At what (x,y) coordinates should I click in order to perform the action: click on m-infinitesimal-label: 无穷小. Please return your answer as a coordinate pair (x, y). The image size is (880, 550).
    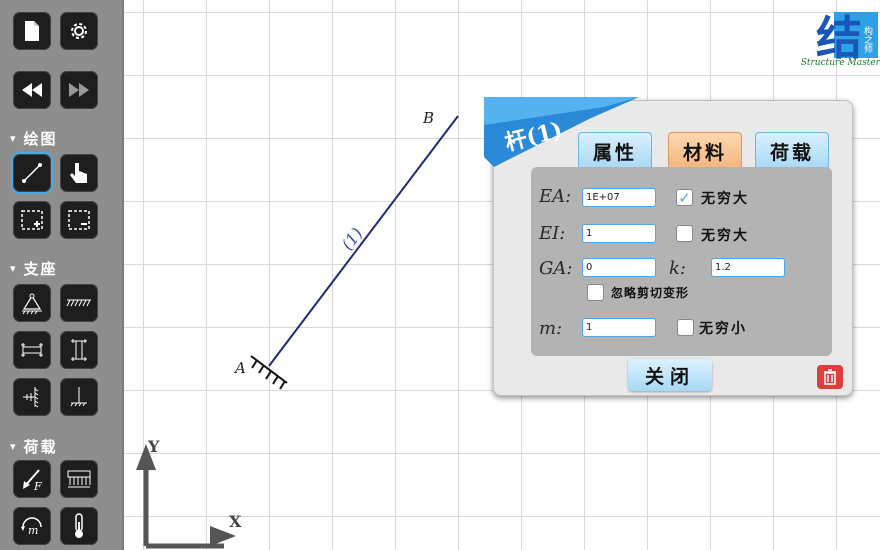
    Looking at the image, I should click on (723, 329).